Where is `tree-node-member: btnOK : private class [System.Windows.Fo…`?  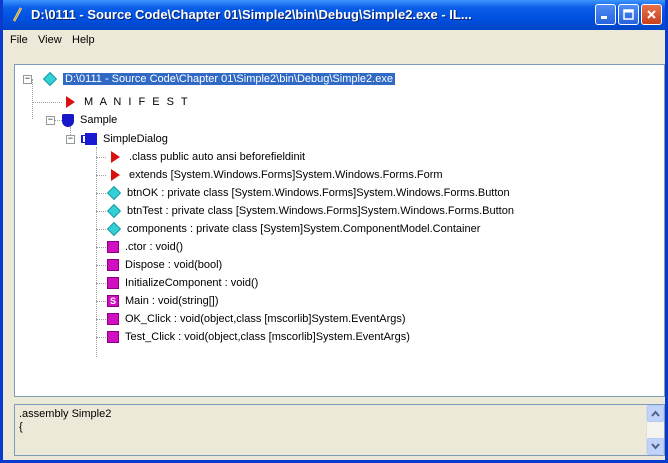 tree-node-member: btnOK : private class [System.Windows.Fo… is located at coordinates (308, 193).